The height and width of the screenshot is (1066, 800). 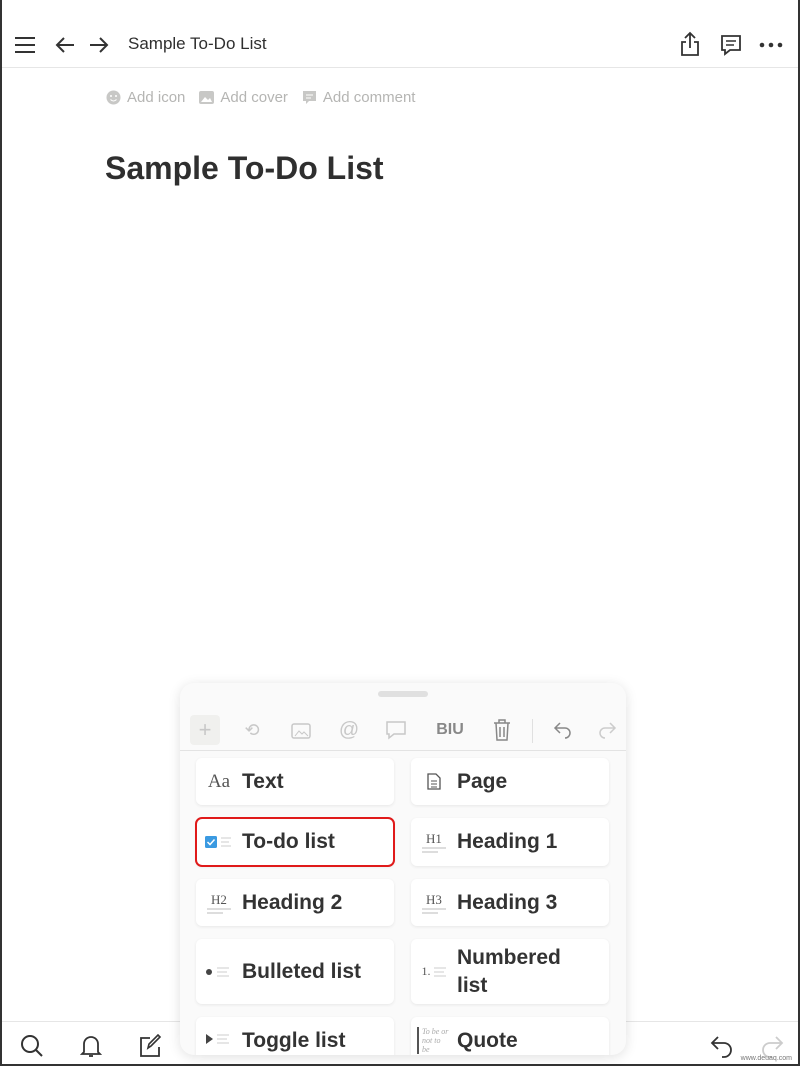 What do you see at coordinates (25, 45) in the screenshot?
I see `menu-icon` at bounding box center [25, 45].